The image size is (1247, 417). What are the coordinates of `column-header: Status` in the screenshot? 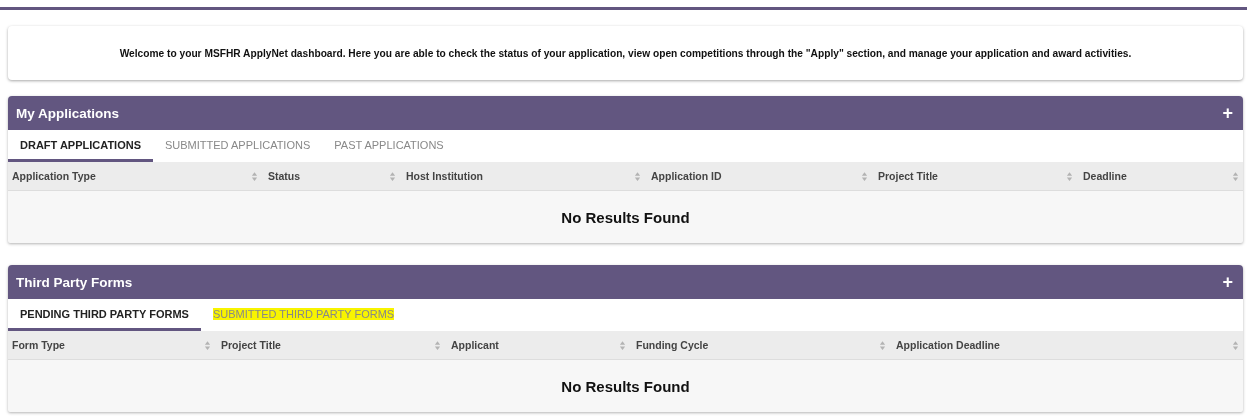 It's located at (284, 176).